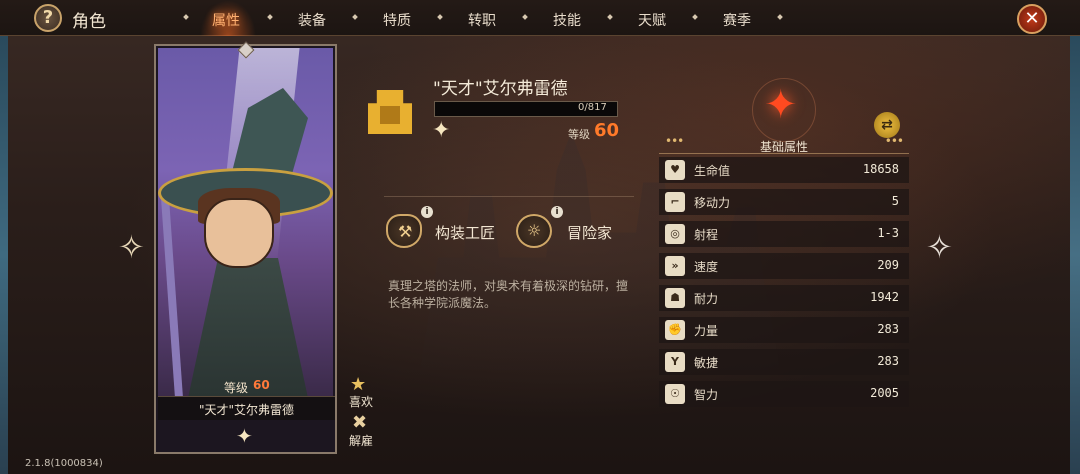 This screenshot has width=1080, height=474. What do you see at coordinates (172, 297) in the screenshot?
I see `staff-art` at bounding box center [172, 297].